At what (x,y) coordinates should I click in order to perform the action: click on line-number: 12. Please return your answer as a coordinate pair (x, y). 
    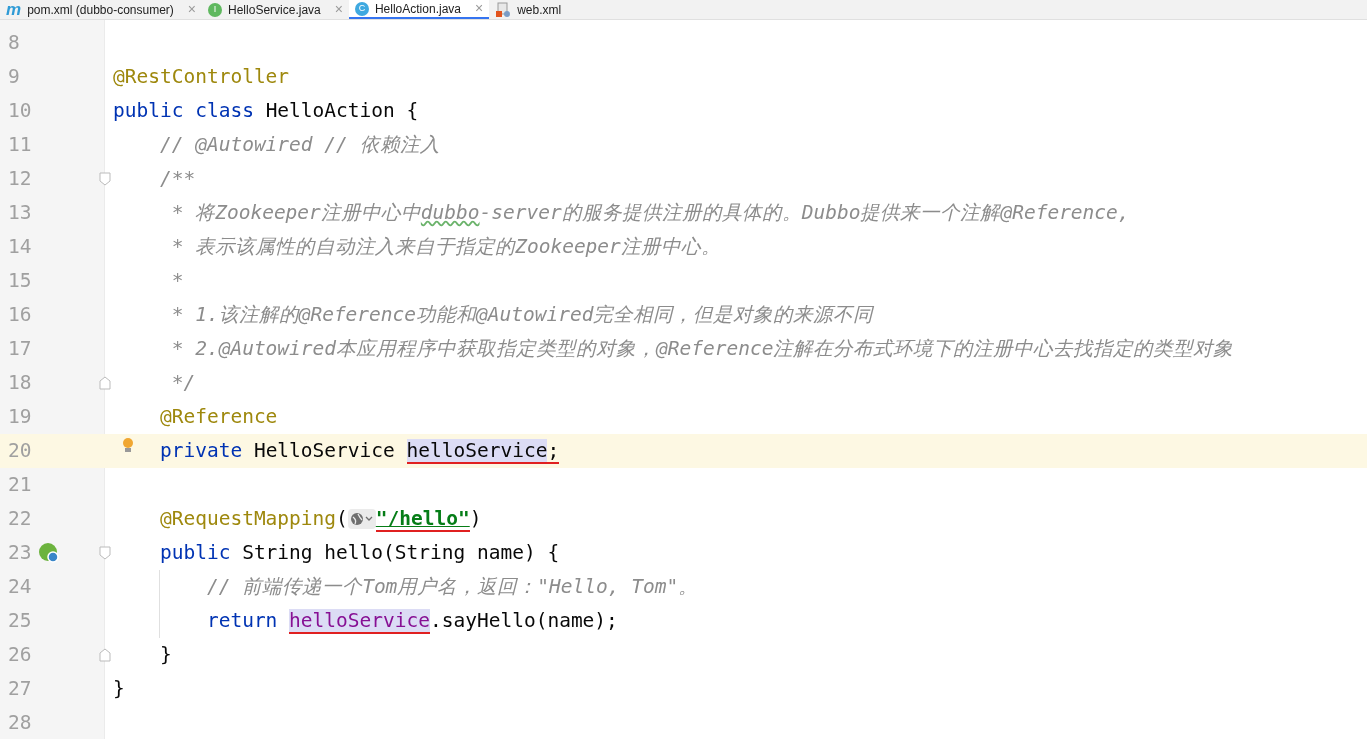
    Looking at the image, I should click on (20, 179).